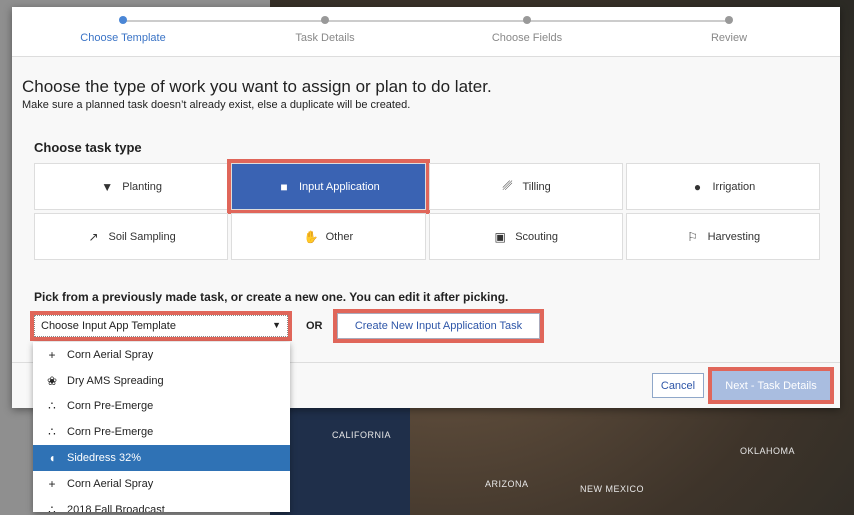  What do you see at coordinates (123, 30) in the screenshot?
I see `step-choose-template: Choose Template` at bounding box center [123, 30].